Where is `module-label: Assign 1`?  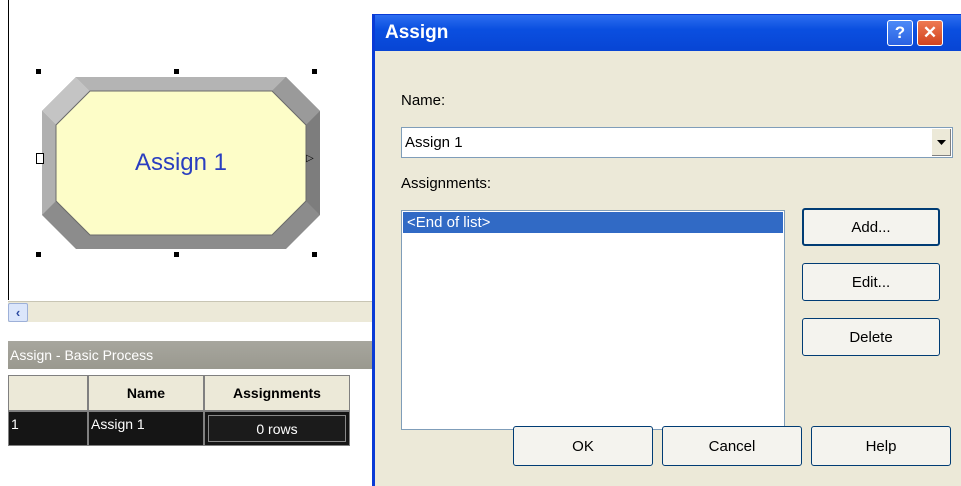
module-label: Assign 1 is located at coordinates (181, 162).